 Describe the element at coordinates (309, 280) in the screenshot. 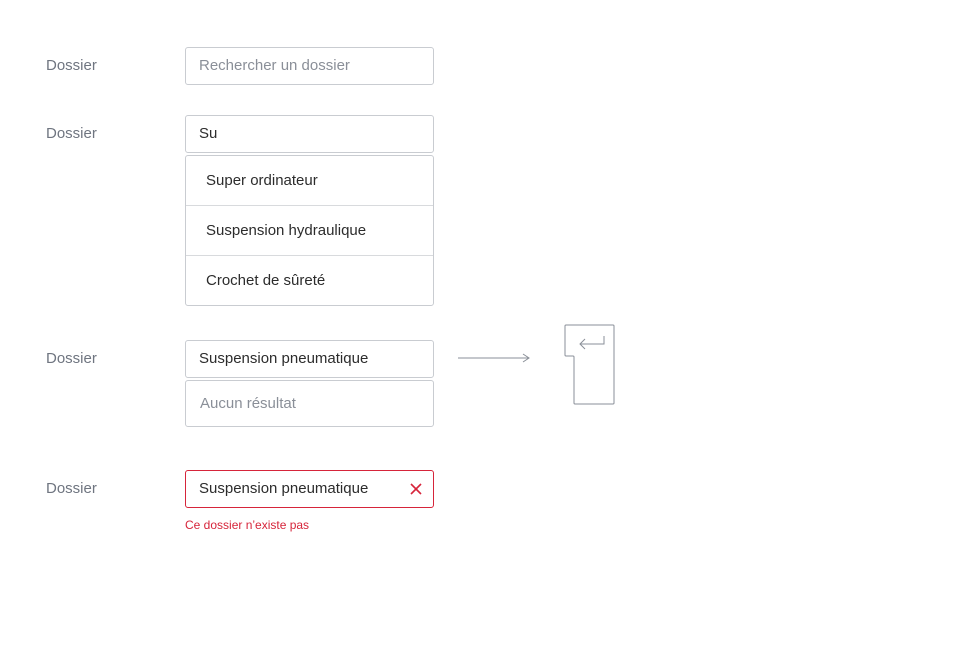

I see `suggestion-option: Crochet de sûreté` at that location.